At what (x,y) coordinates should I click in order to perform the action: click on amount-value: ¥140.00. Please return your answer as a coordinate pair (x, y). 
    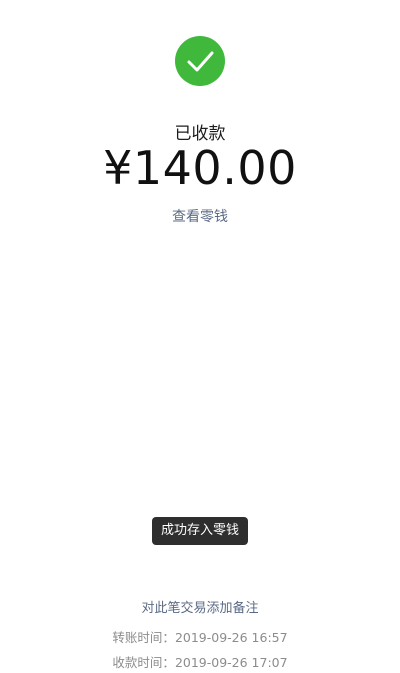
    Looking at the image, I should click on (200, 168).